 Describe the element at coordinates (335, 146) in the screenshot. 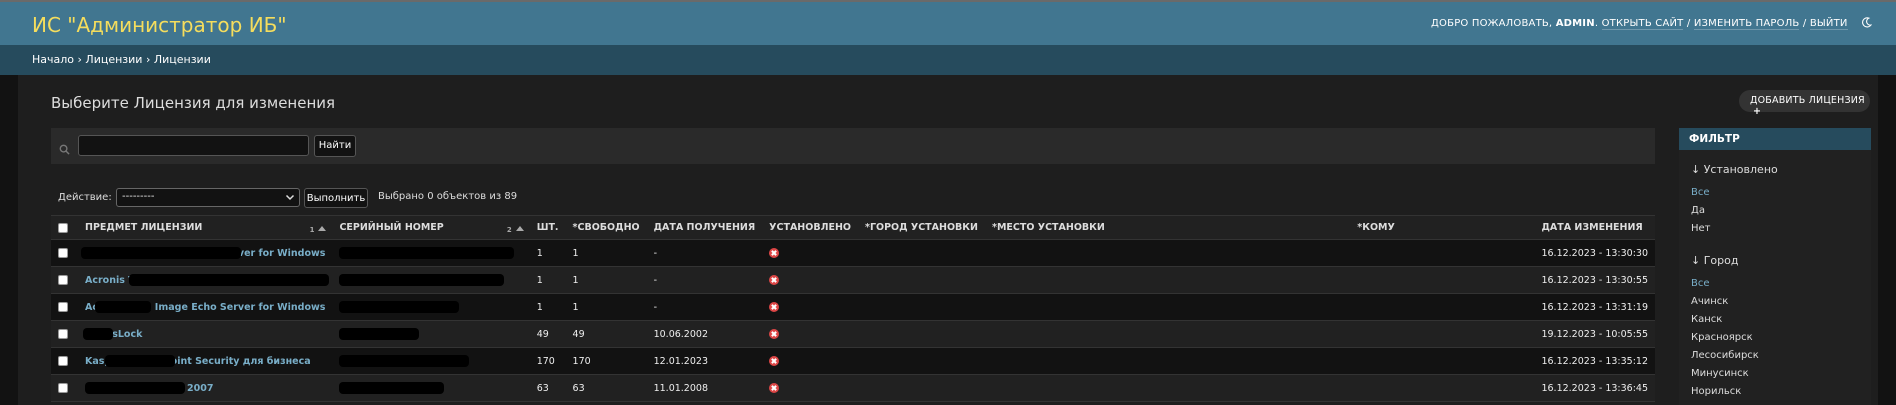

I see `search-button: Найти` at that location.